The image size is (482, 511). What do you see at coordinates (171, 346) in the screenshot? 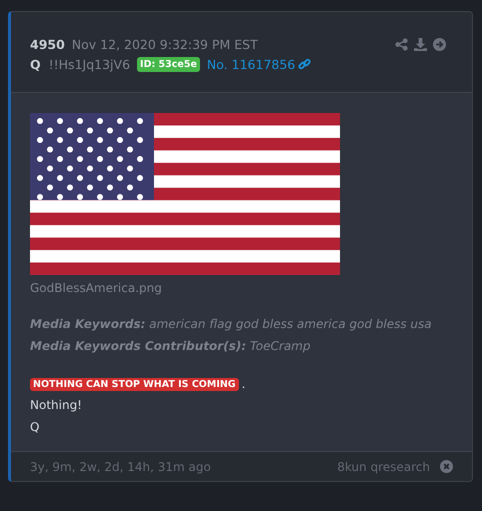
I see `keywords-line: Media Keywords Contributor(s): ToeCramp` at bounding box center [171, 346].